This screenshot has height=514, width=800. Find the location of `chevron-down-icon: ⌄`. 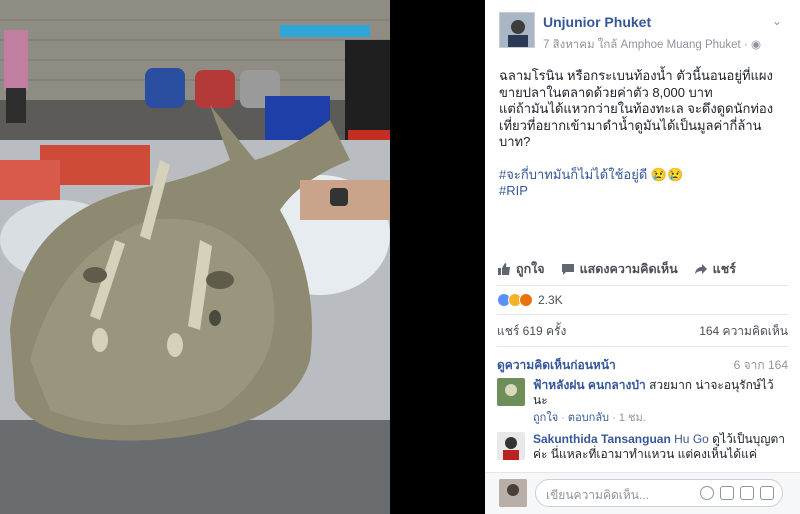

chevron-down-icon: ⌄ is located at coordinates (779, 21).